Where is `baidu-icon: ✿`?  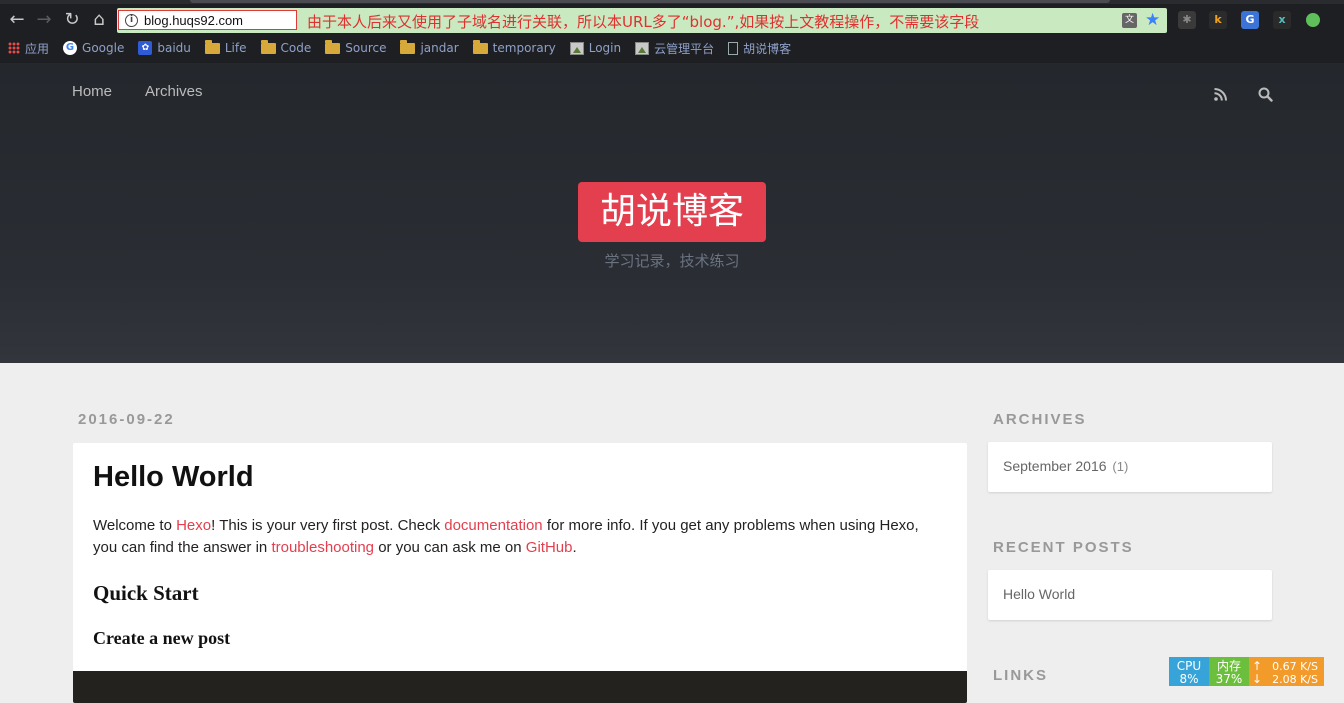 baidu-icon: ✿ is located at coordinates (145, 48).